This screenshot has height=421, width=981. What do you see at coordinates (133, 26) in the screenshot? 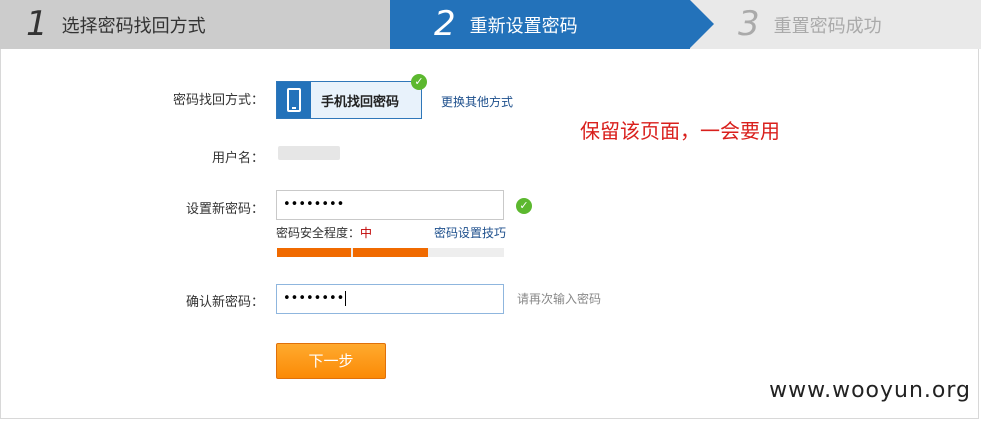
I see `step-1-label: 选择密码找回方式` at bounding box center [133, 26].